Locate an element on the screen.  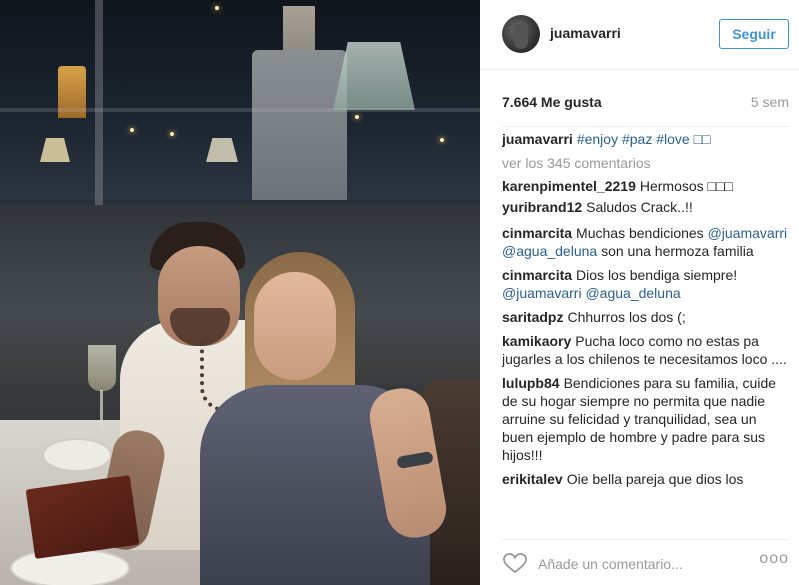
view-all-comments-link: ver los 345 comentarios is located at coordinates (645, 163).